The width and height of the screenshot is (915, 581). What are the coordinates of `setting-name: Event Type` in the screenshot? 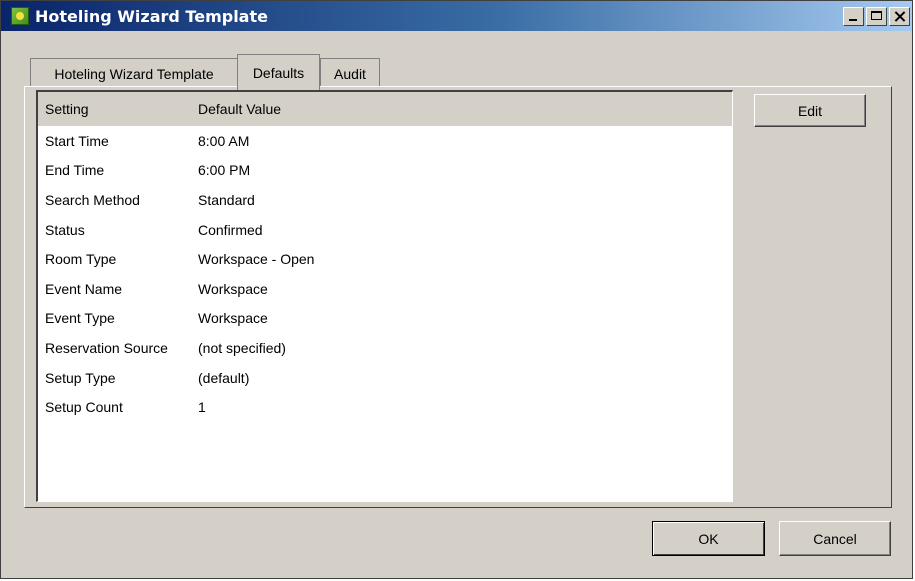 It's located at (80, 318).